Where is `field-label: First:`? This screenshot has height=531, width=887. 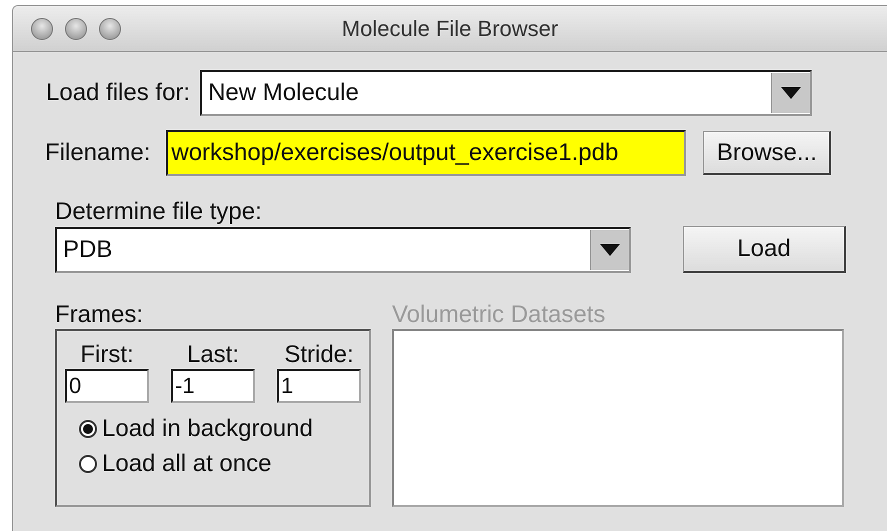 field-label: First: is located at coordinates (107, 355).